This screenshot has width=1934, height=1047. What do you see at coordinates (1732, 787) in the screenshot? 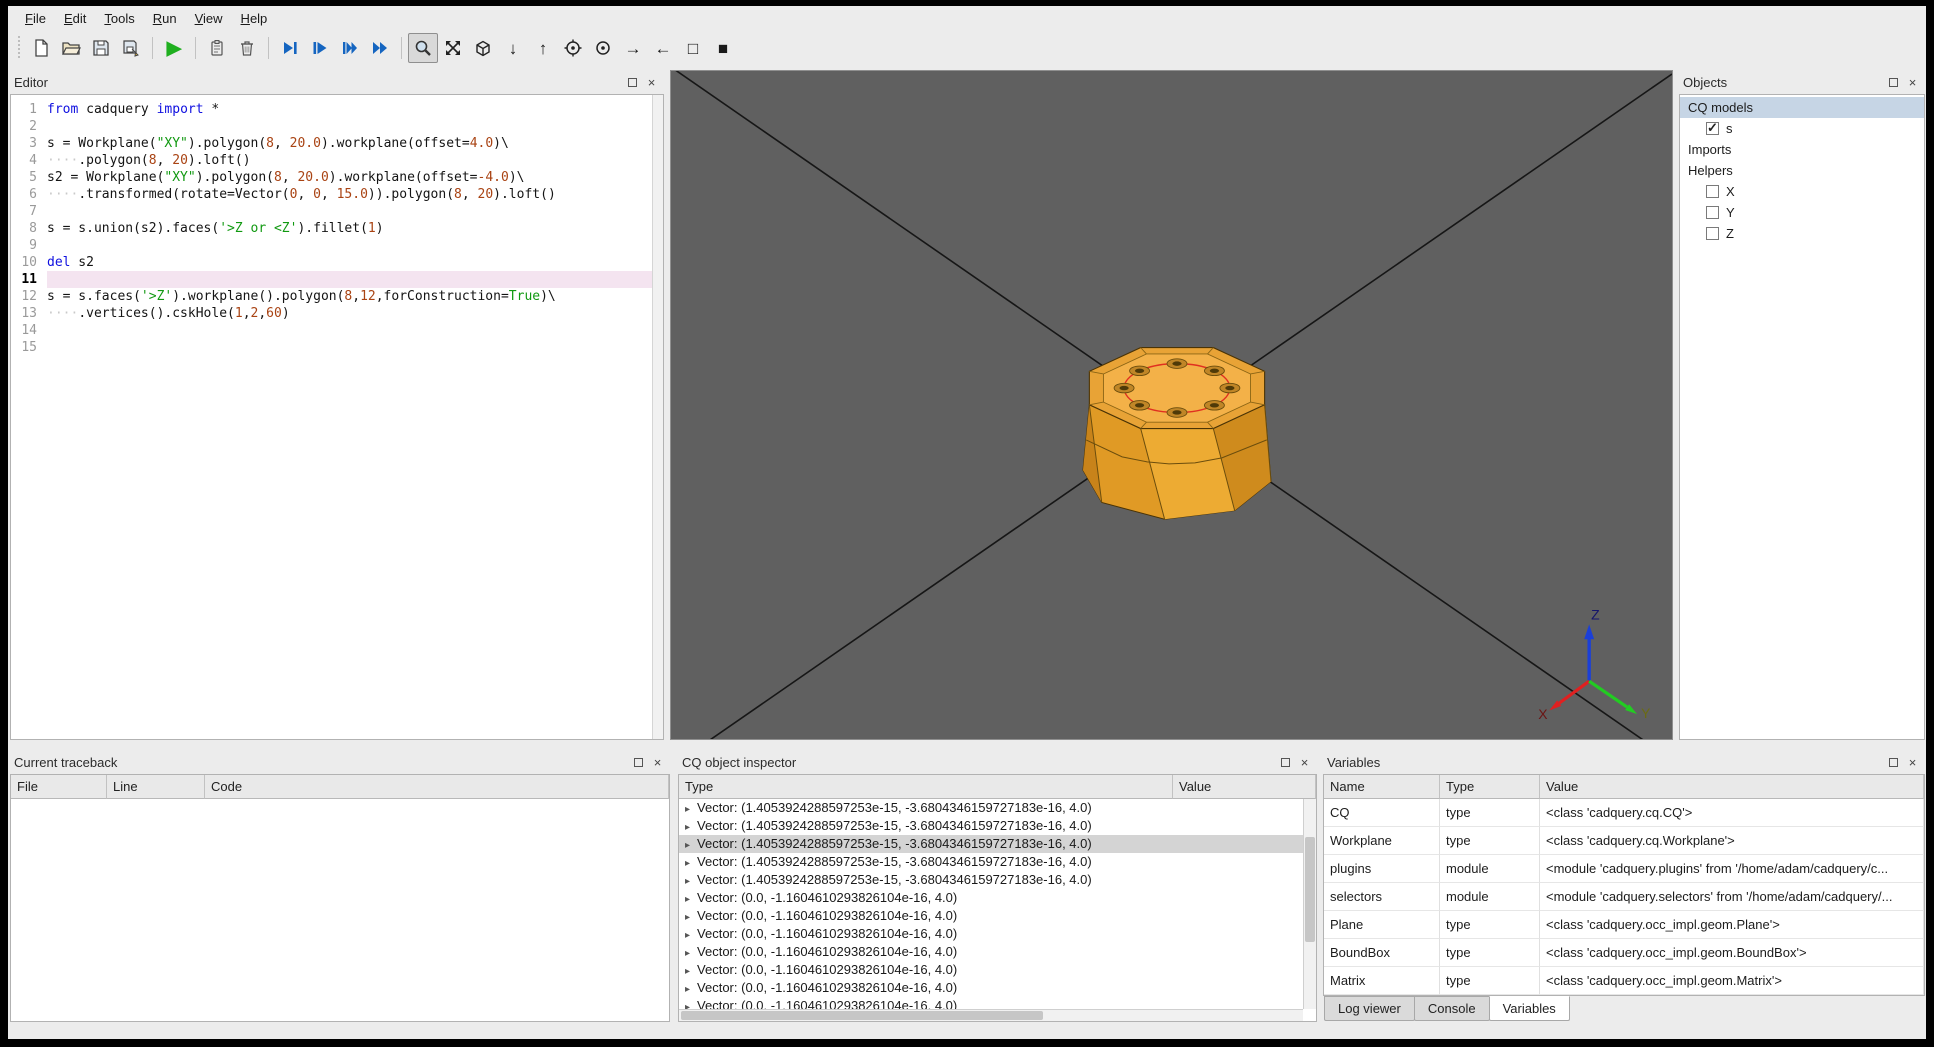
I see `variables-col-value: Value` at bounding box center [1732, 787].